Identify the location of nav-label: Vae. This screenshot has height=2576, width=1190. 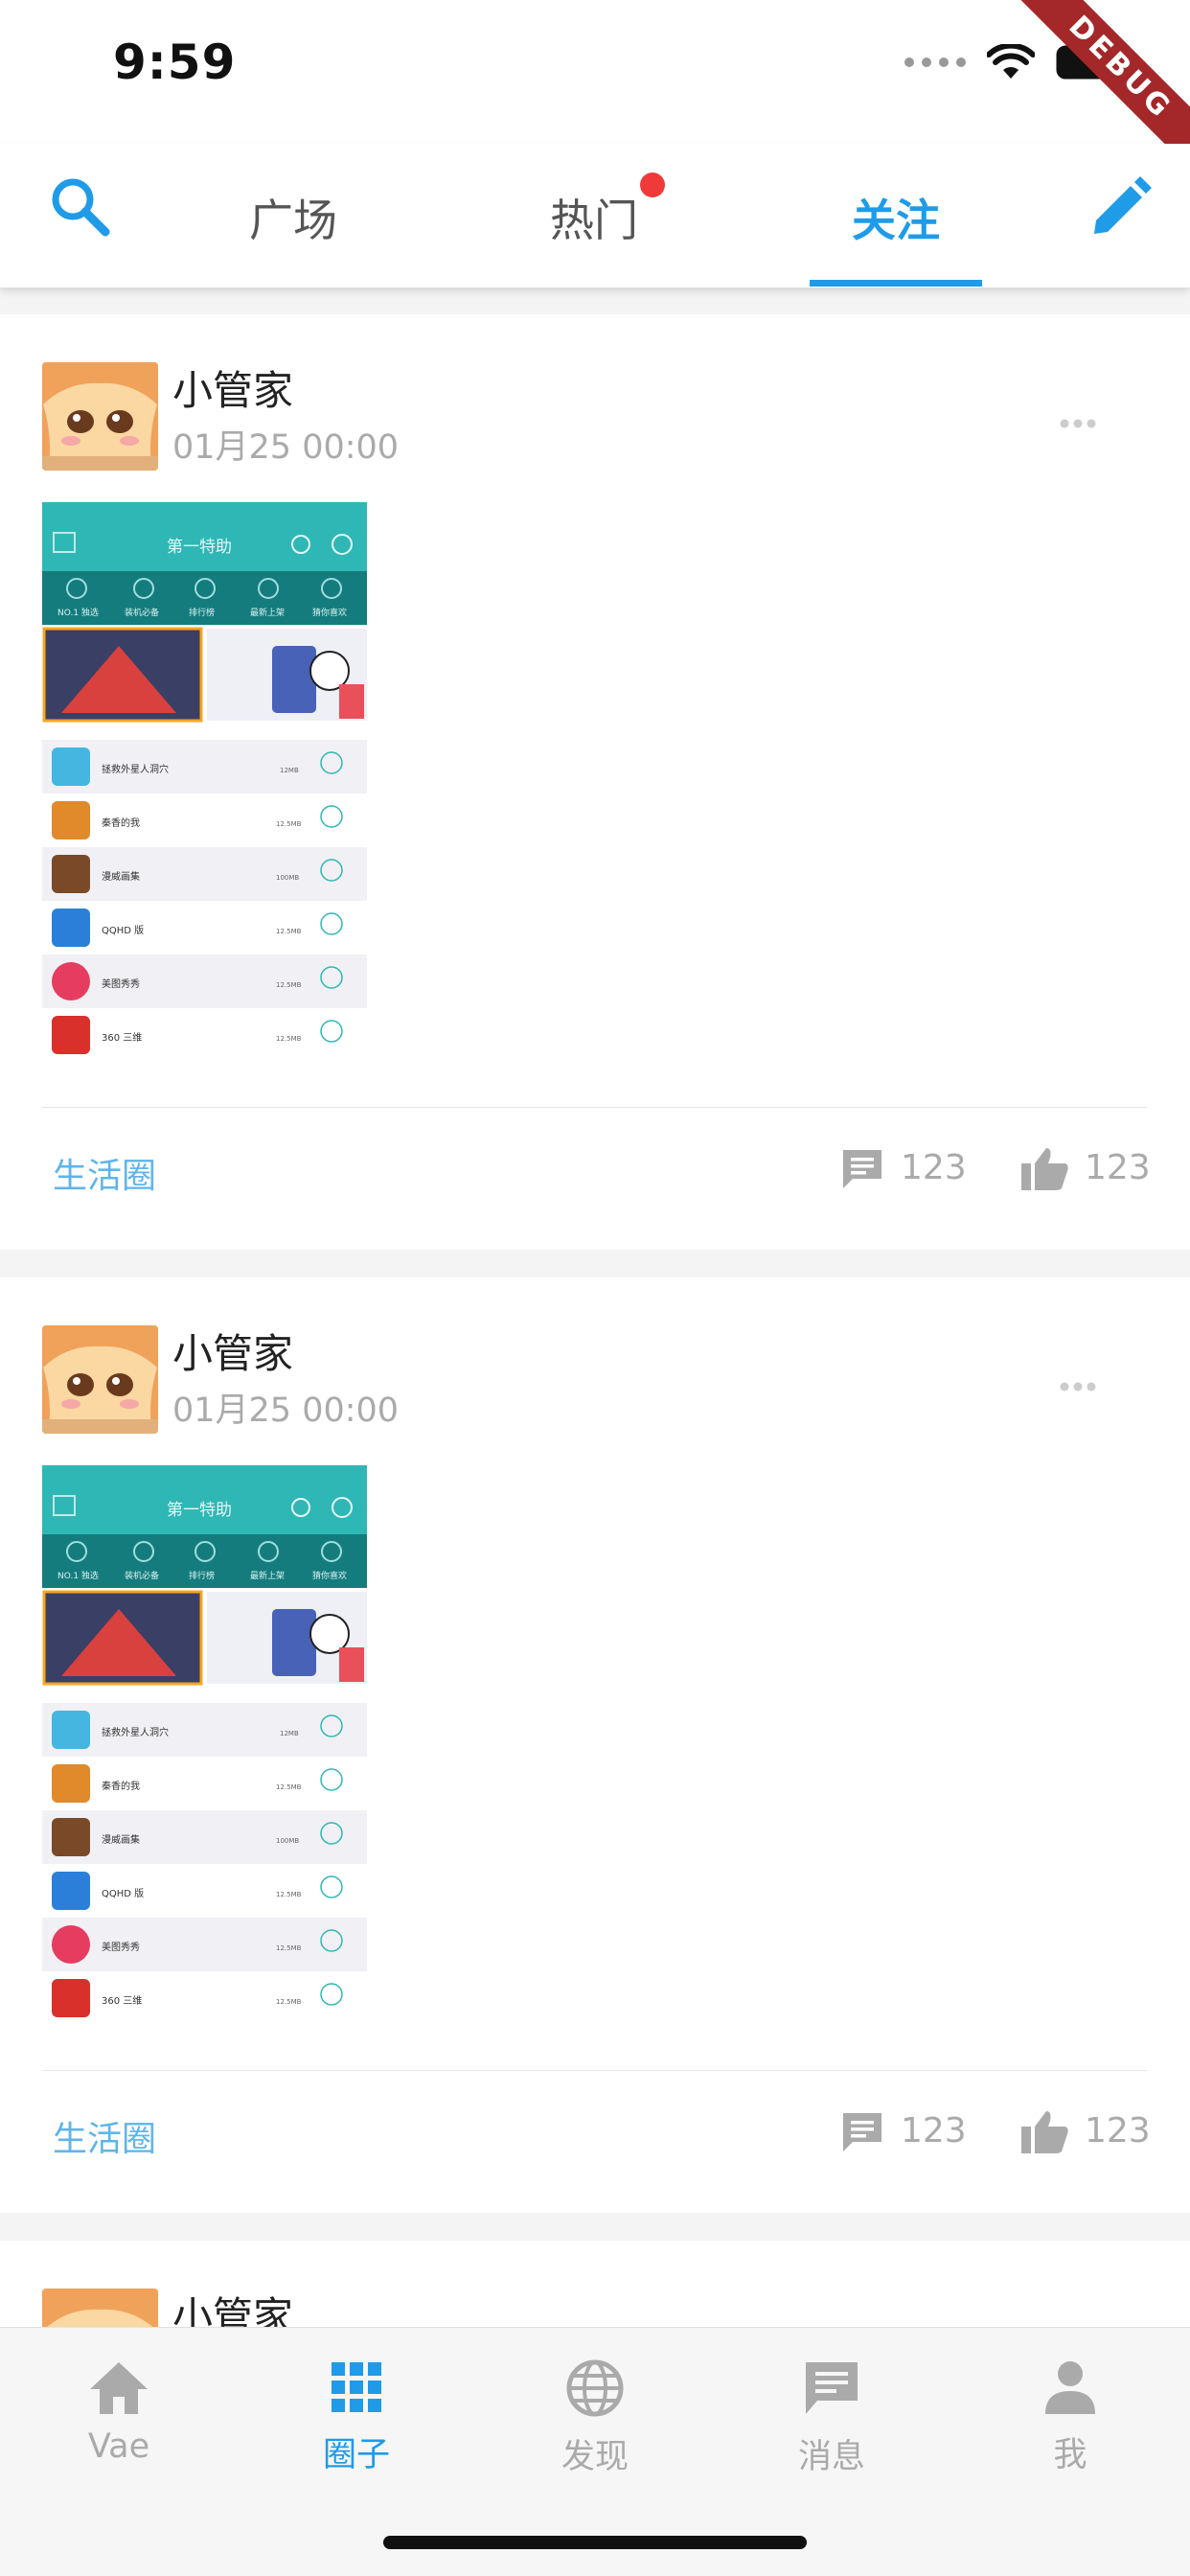
(119, 2446).